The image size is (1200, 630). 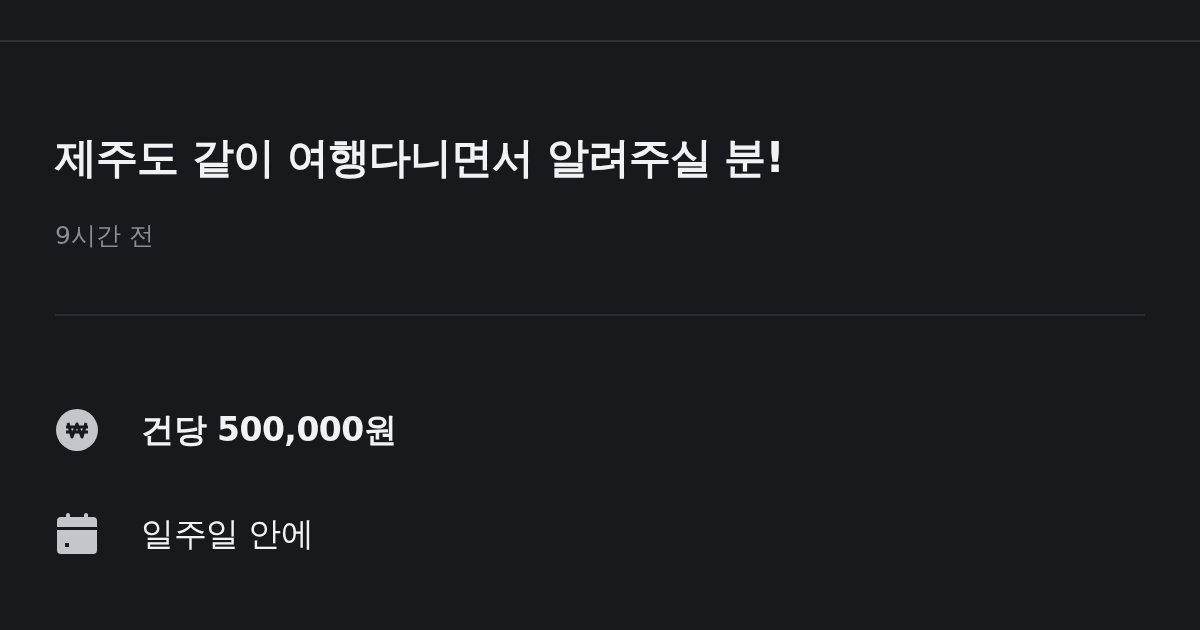 I want to click on post-title: 제주도 같이 여행다니면서 알려주실 분!, so click(x=420, y=158).